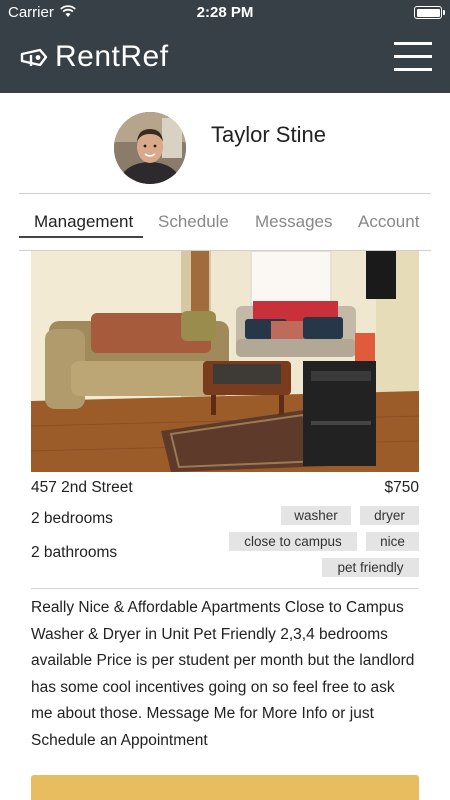 The height and width of the screenshot is (800, 450). What do you see at coordinates (370, 567) in the screenshot?
I see `amenity-tag: pet friendly` at bounding box center [370, 567].